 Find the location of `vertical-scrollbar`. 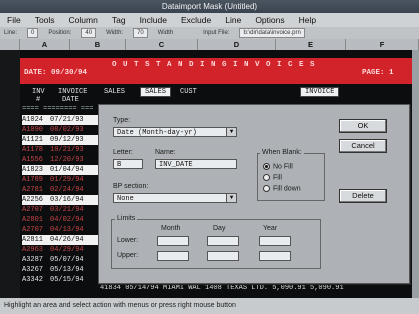

vertical-scrollbar is located at coordinates (415, 174).